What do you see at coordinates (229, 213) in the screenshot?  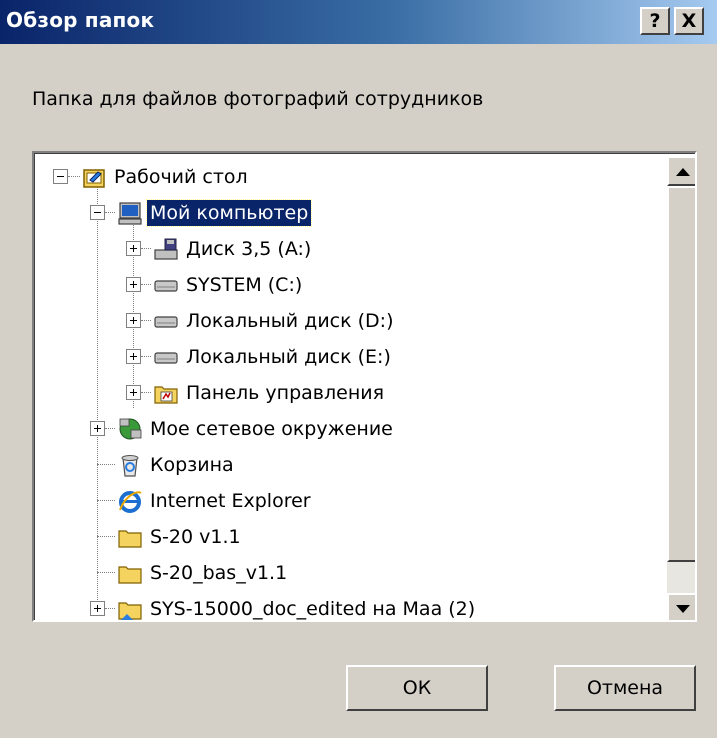 I see `tree-item-label: Мой компьютер` at bounding box center [229, 213].